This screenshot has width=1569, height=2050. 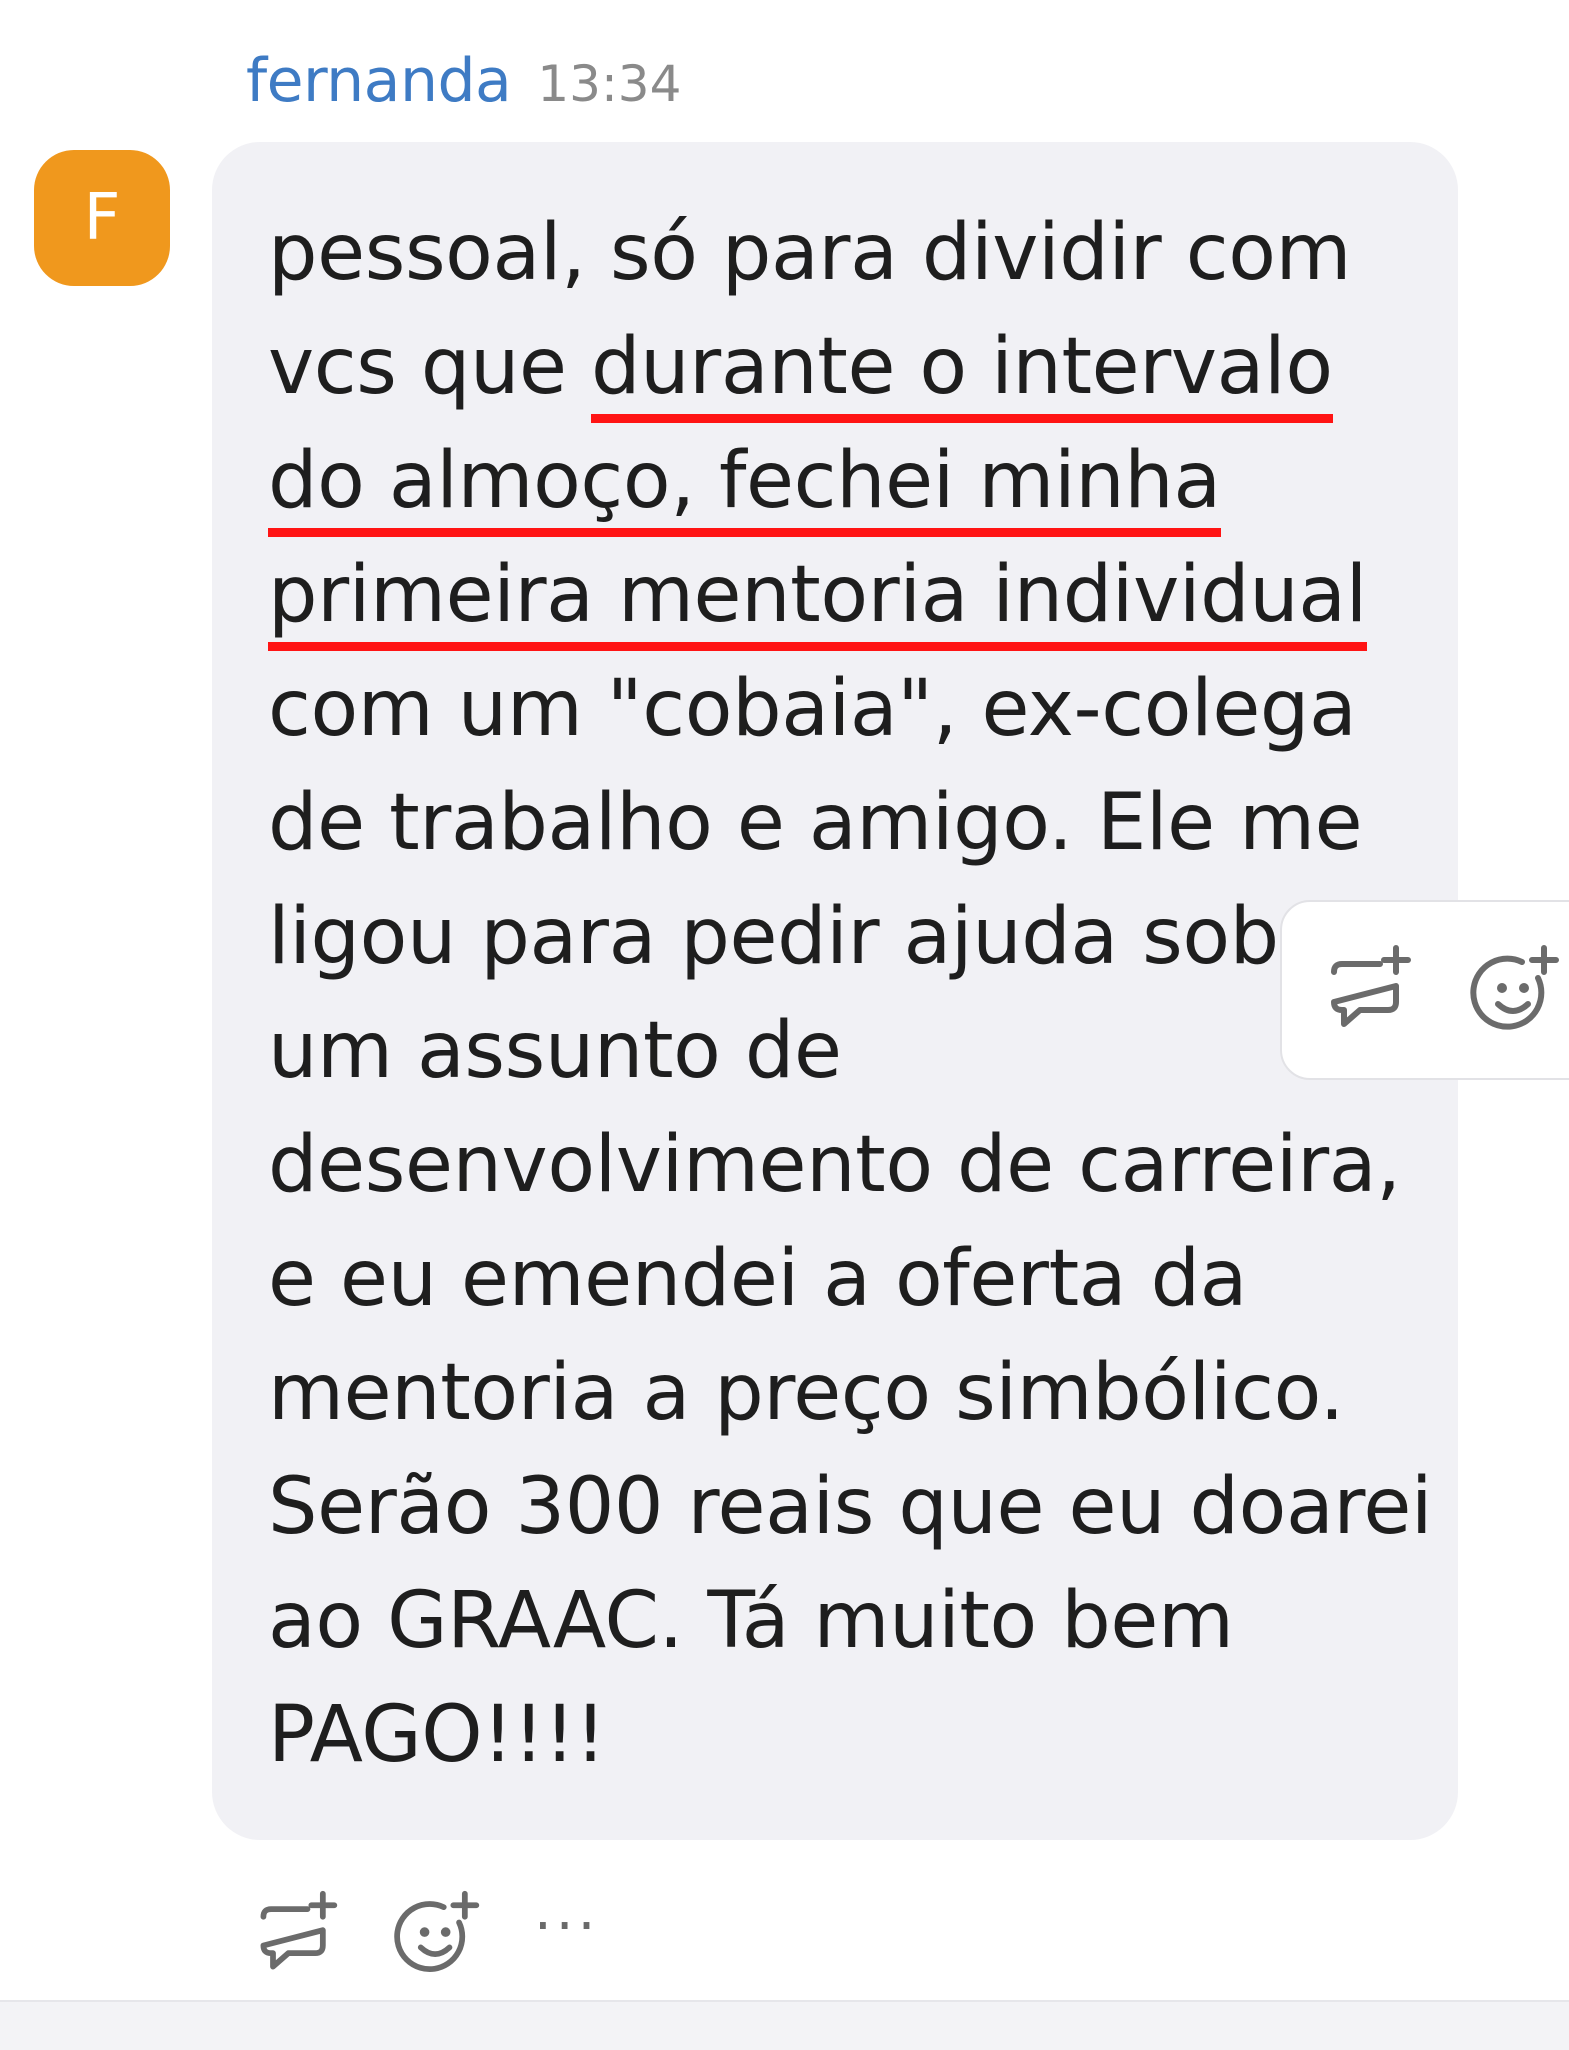 What do you see at coordinates (555, 1051) in the screenshot?
I see `message-line: um assunto de` at bounding box center [555, 1051].